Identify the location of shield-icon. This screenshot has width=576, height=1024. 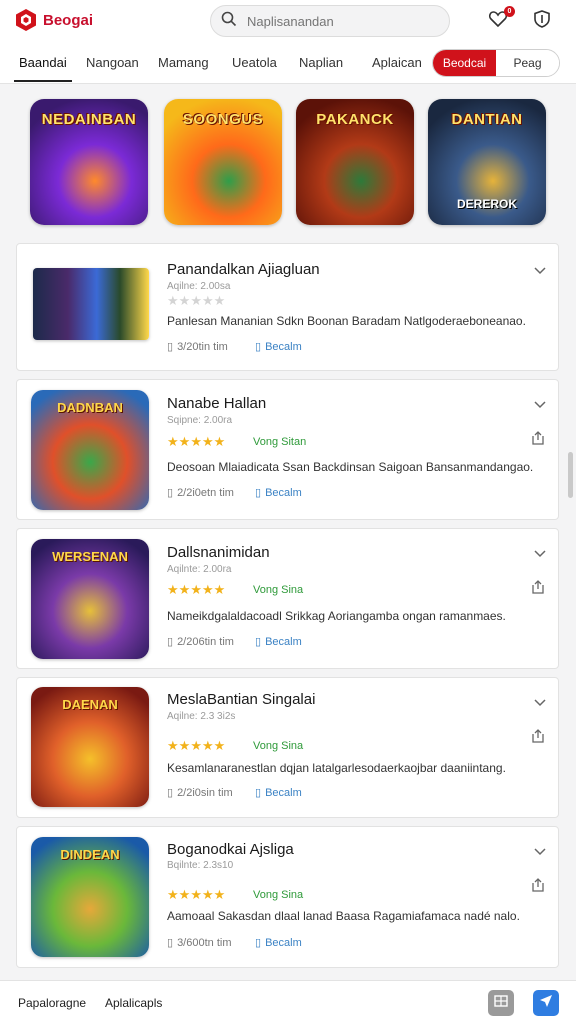
(542, 21).